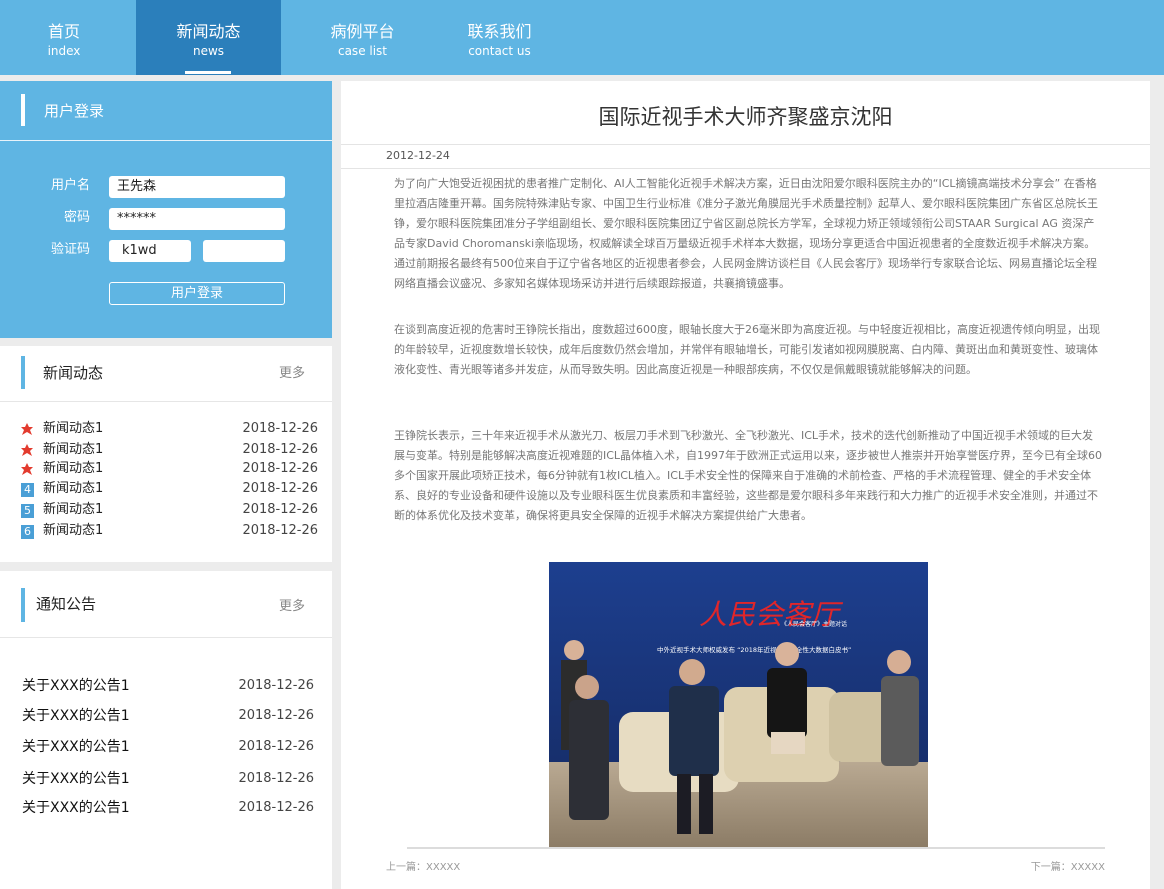  Describe the element at coordinates (27, 532) in the screenshot. I see `rank-badge: 6` at that location.